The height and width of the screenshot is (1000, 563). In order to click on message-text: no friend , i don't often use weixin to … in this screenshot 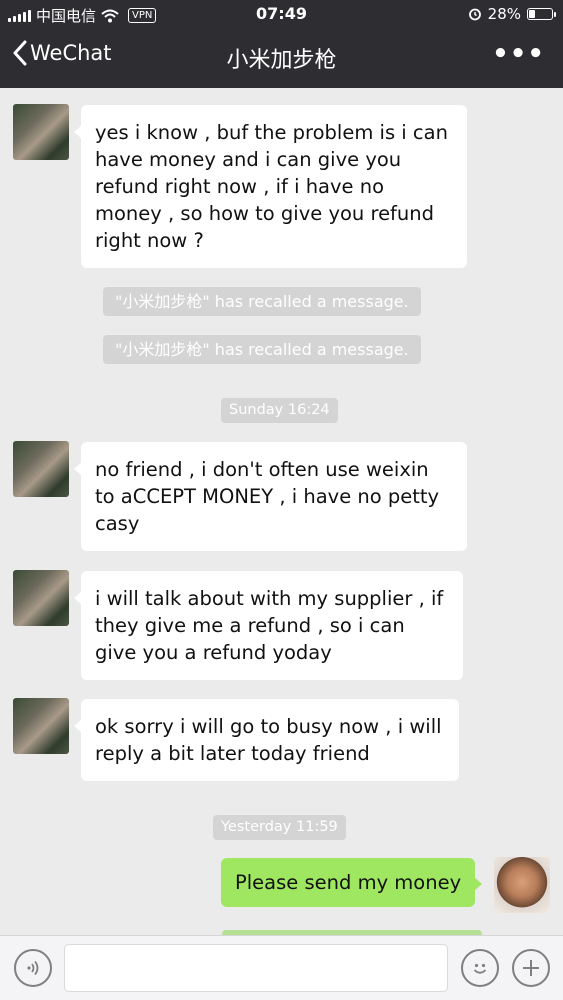, I will do `click(267, 496)`.